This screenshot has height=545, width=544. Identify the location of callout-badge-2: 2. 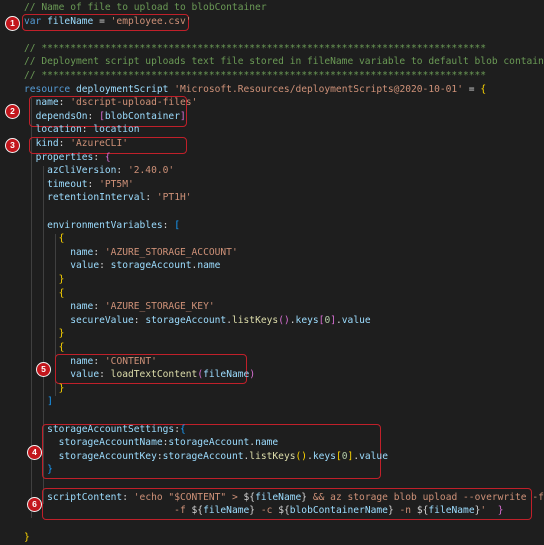
(12, 111).